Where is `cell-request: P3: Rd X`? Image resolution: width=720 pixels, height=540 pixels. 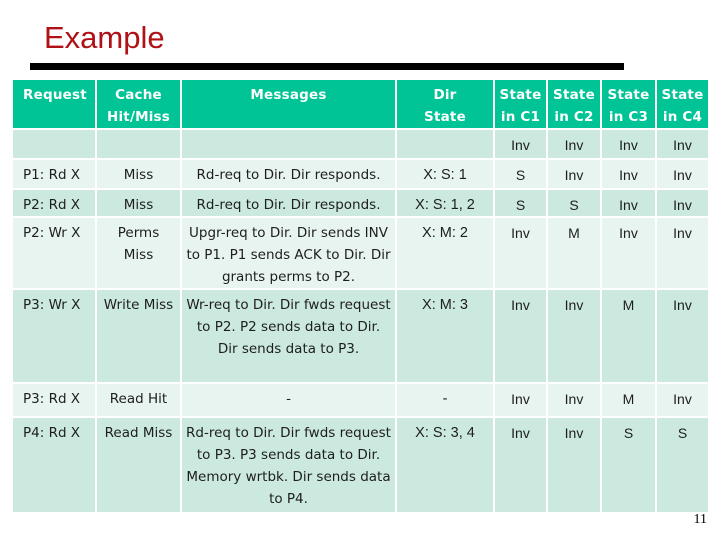
cell-request: P3: Rd X is located at coordinates (54, 400).